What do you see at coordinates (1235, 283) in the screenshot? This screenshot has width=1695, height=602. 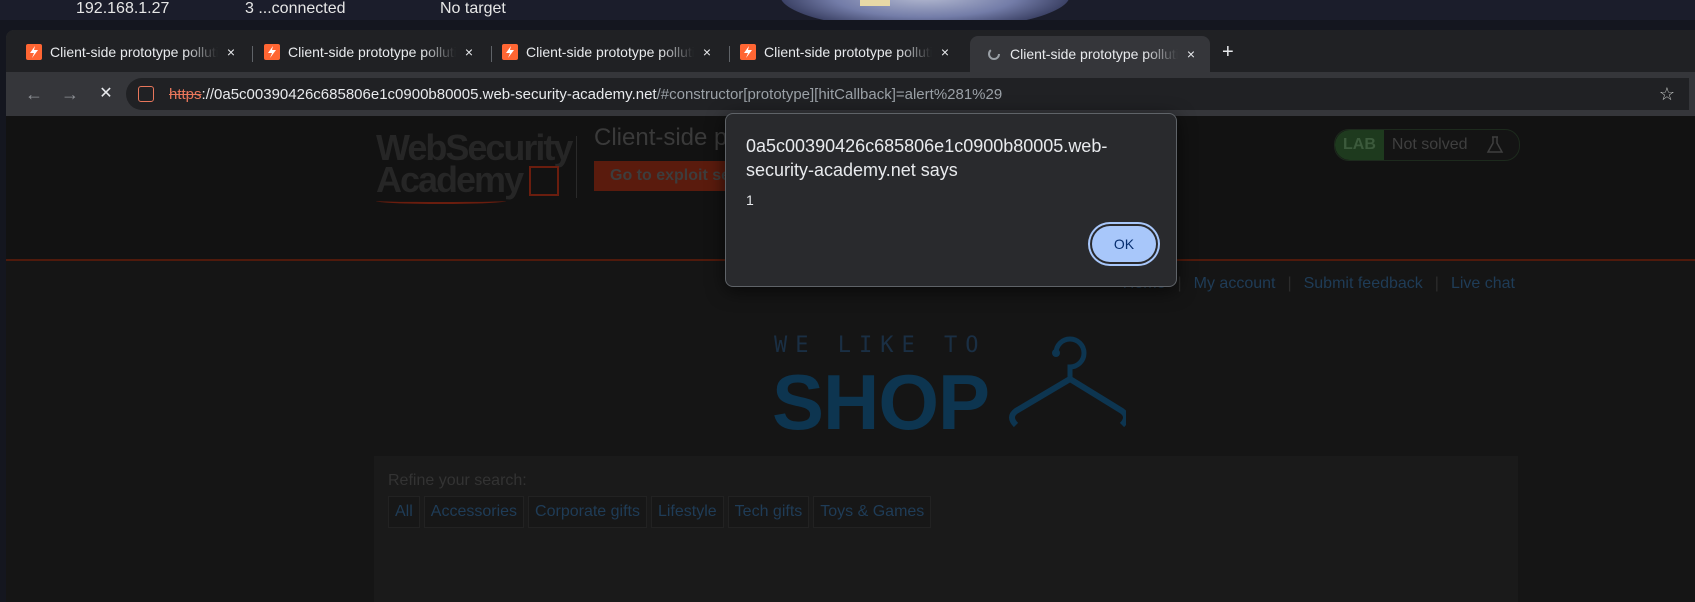 I see `nav-my-account-link: My account` at bounding box center [1235, 283].